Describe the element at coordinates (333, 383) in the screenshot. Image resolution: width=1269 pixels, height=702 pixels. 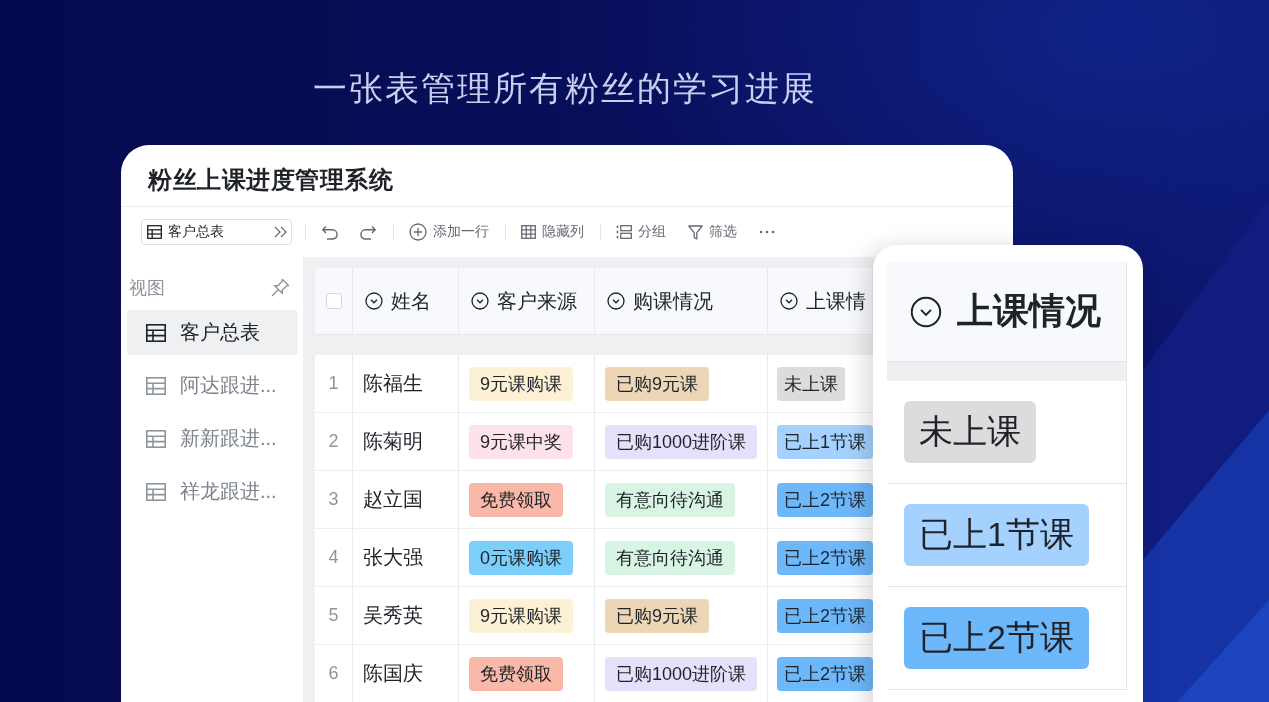
I see `row-number: 1` at that location.